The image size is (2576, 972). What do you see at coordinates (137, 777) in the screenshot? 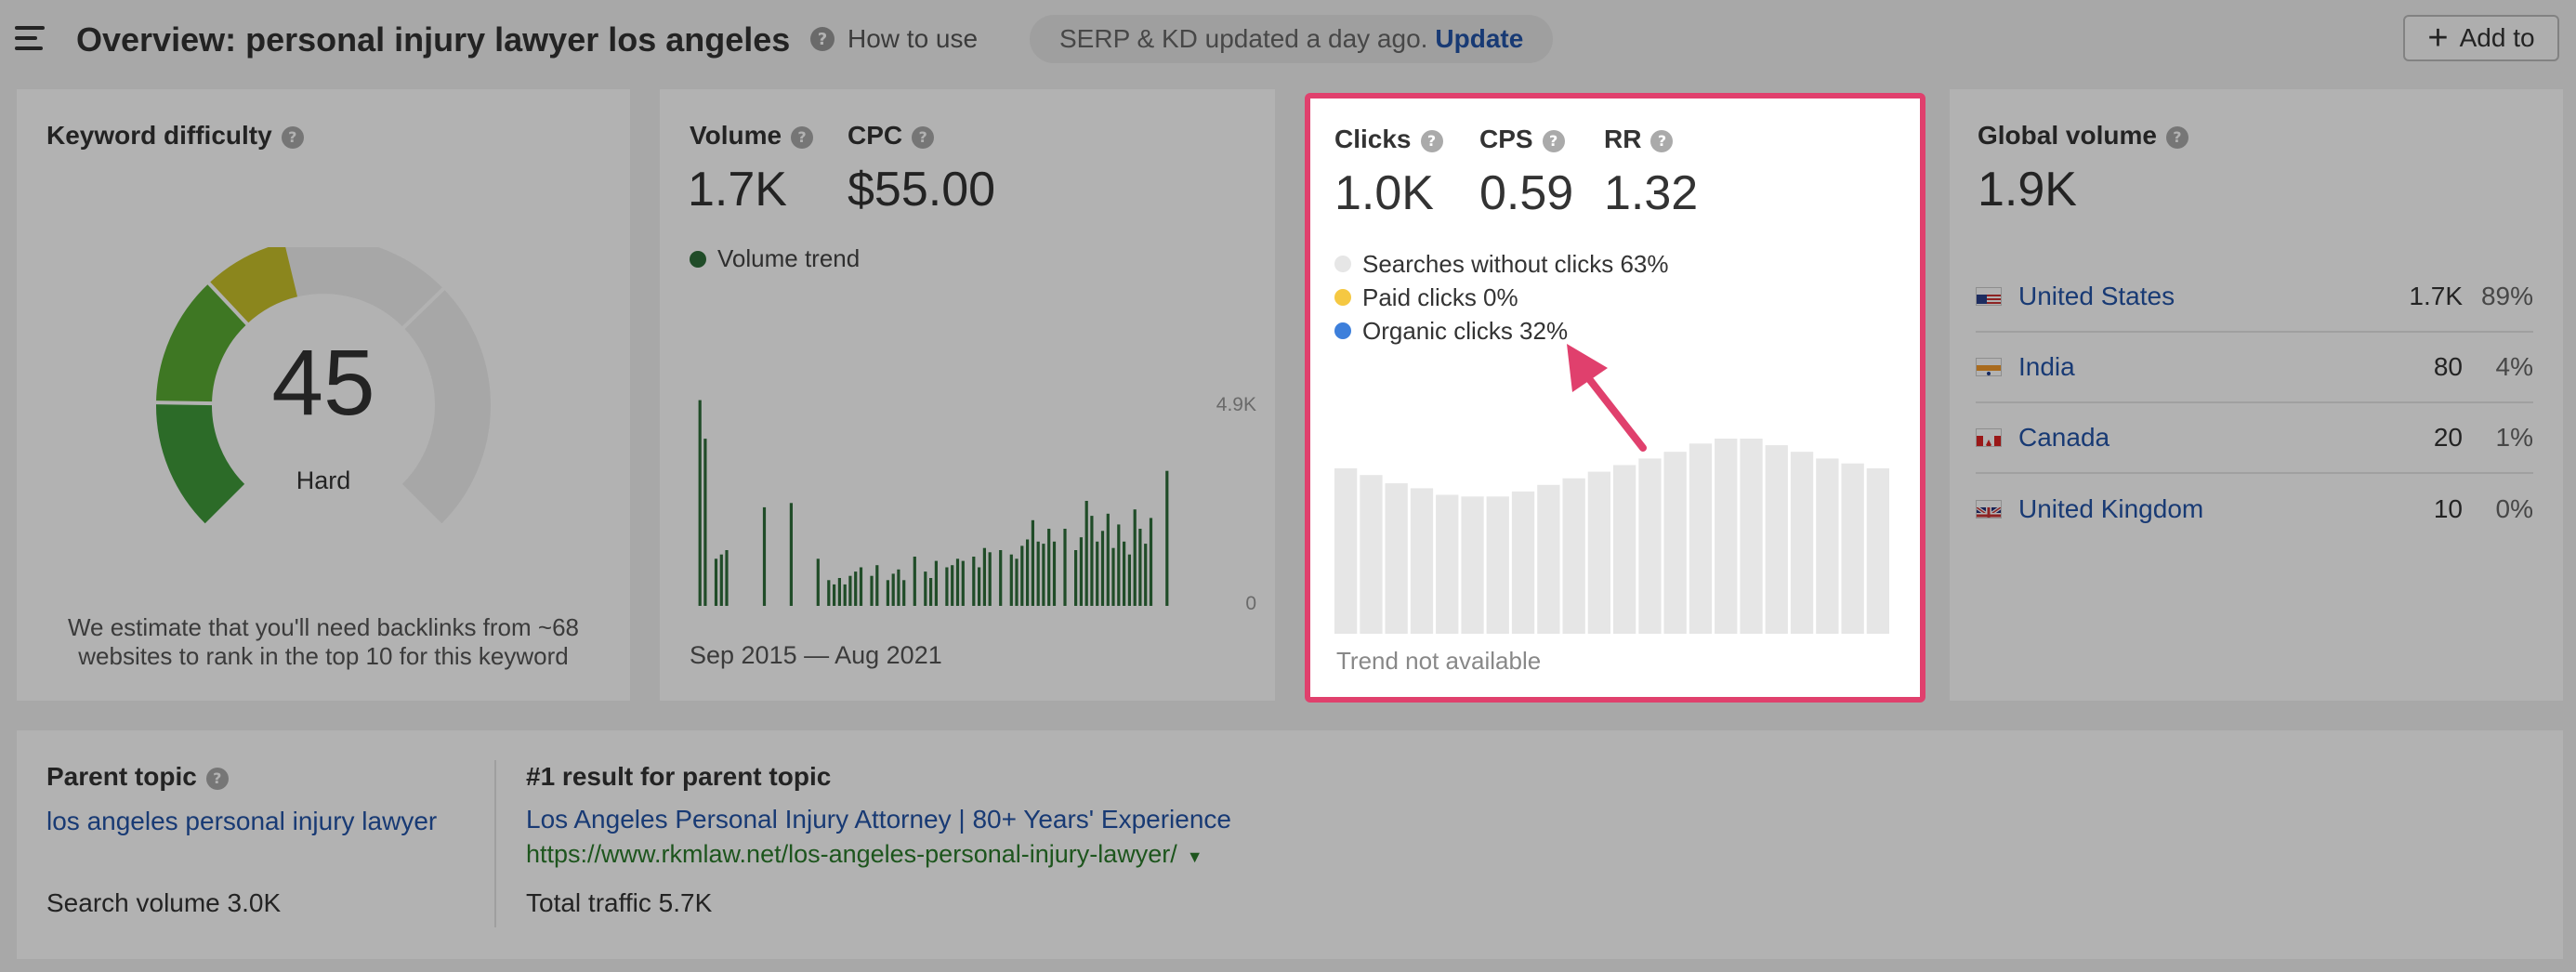
I see `parent-topic-label: Parent topic?` at bounding box center [137, 777].